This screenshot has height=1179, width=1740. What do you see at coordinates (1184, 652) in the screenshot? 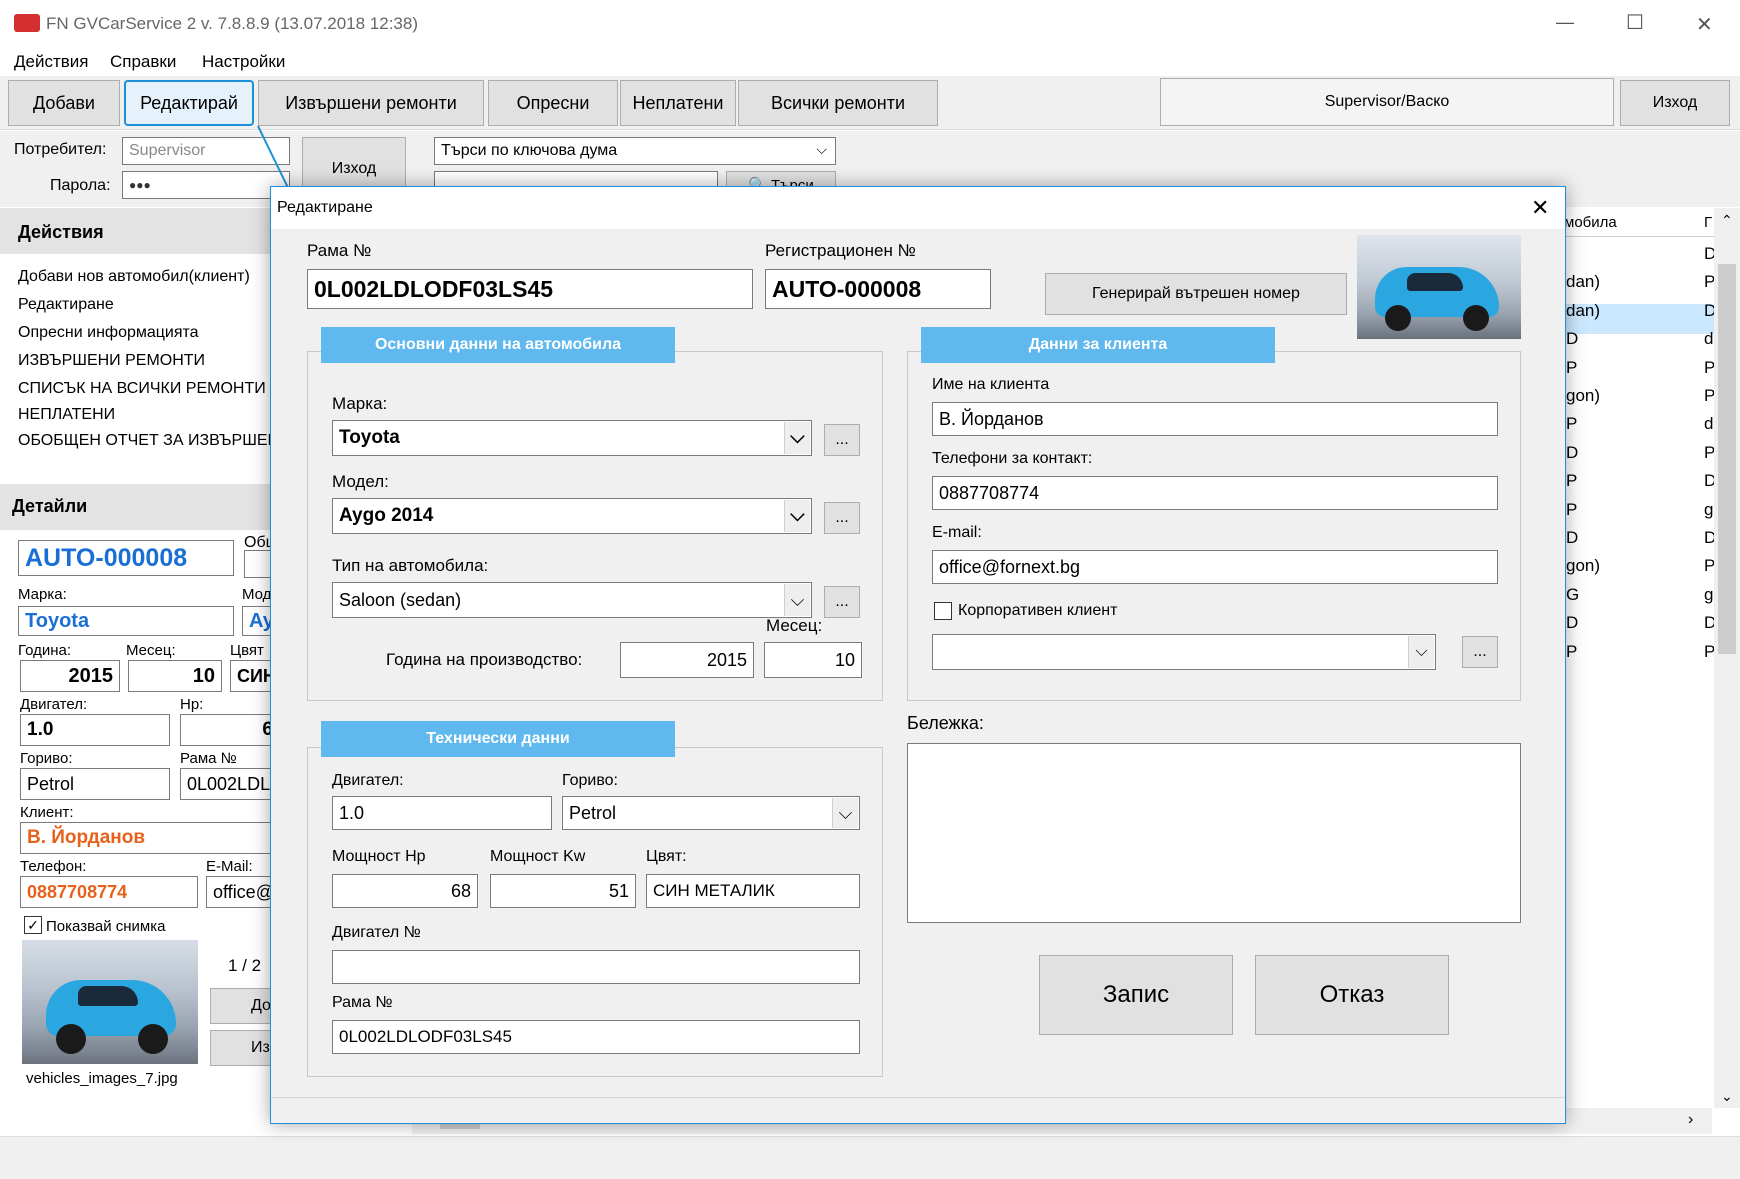
I see `corporate-select: ⌵` at bounding box center [1184, 652].